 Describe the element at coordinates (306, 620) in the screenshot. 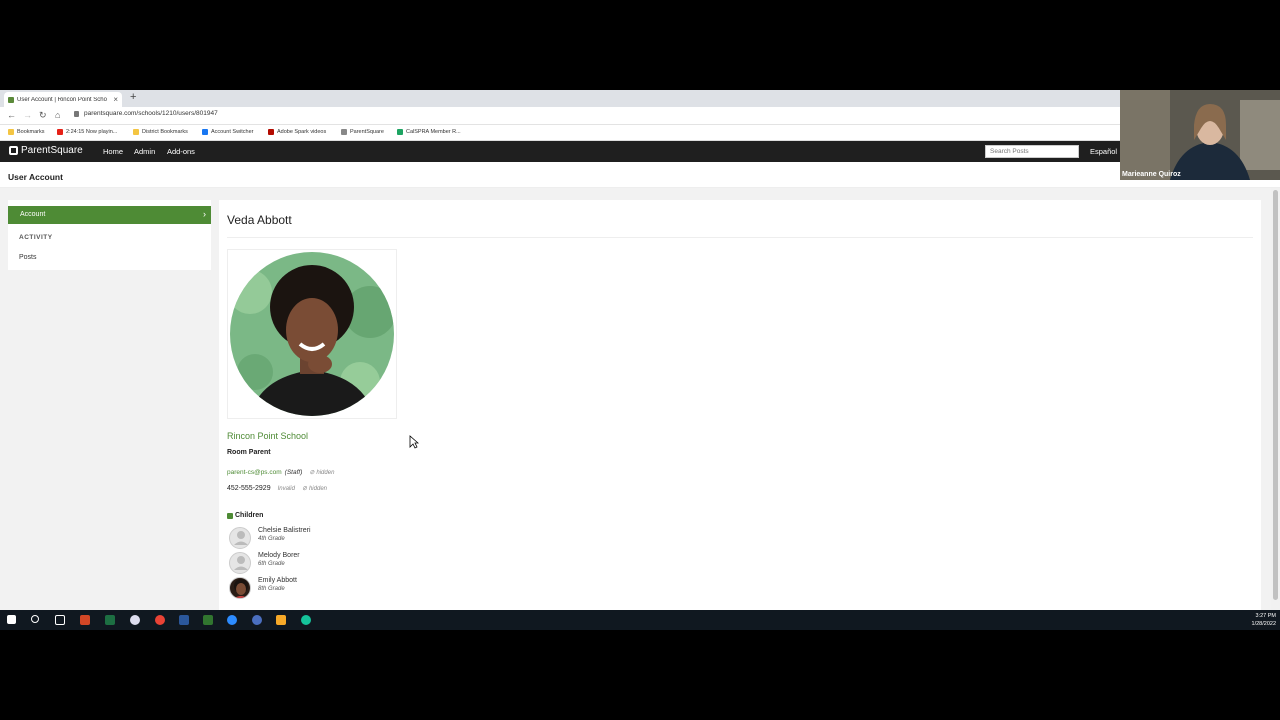

I see `grammarly-icon` at that location.